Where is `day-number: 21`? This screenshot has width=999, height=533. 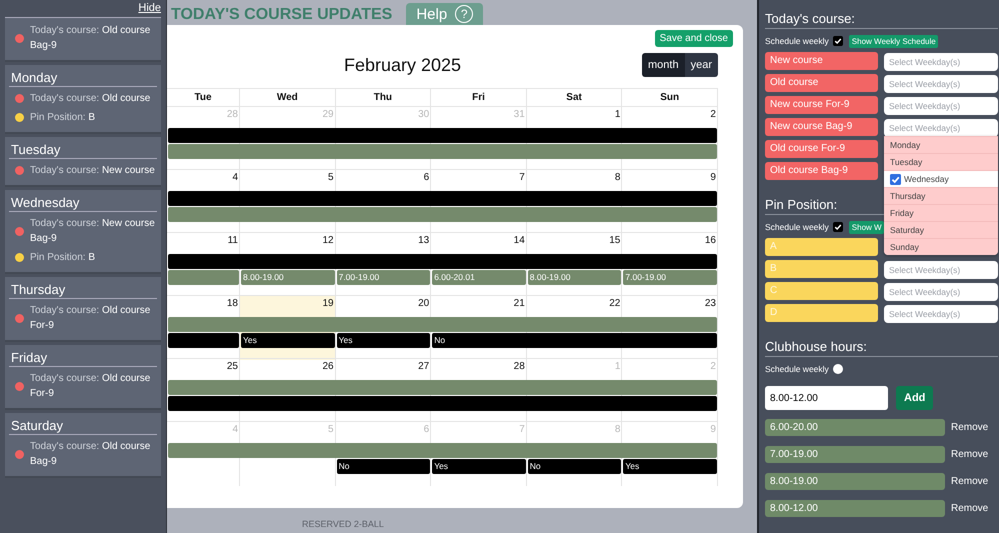 day-number: 21 is located at coordinates (520, 304).